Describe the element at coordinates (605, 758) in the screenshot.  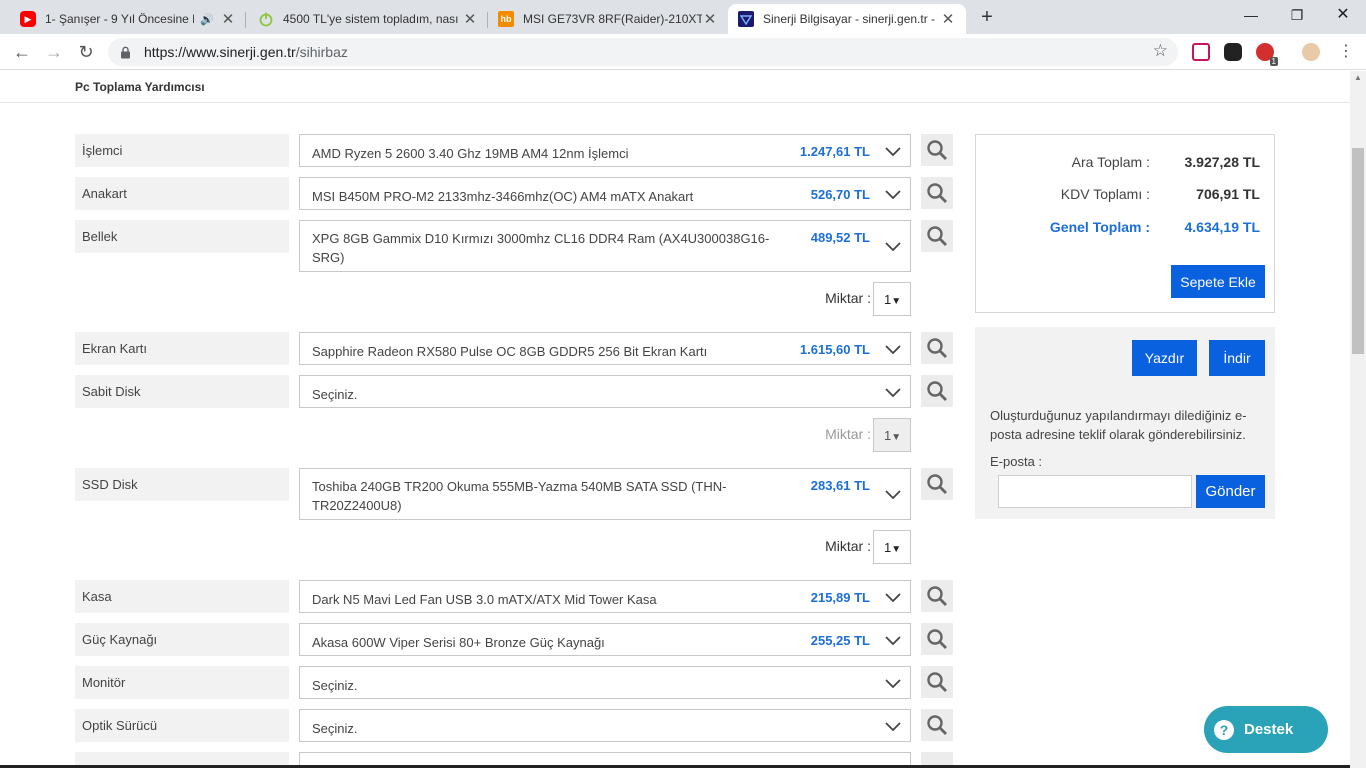
I see `component-select-partial` at that location.